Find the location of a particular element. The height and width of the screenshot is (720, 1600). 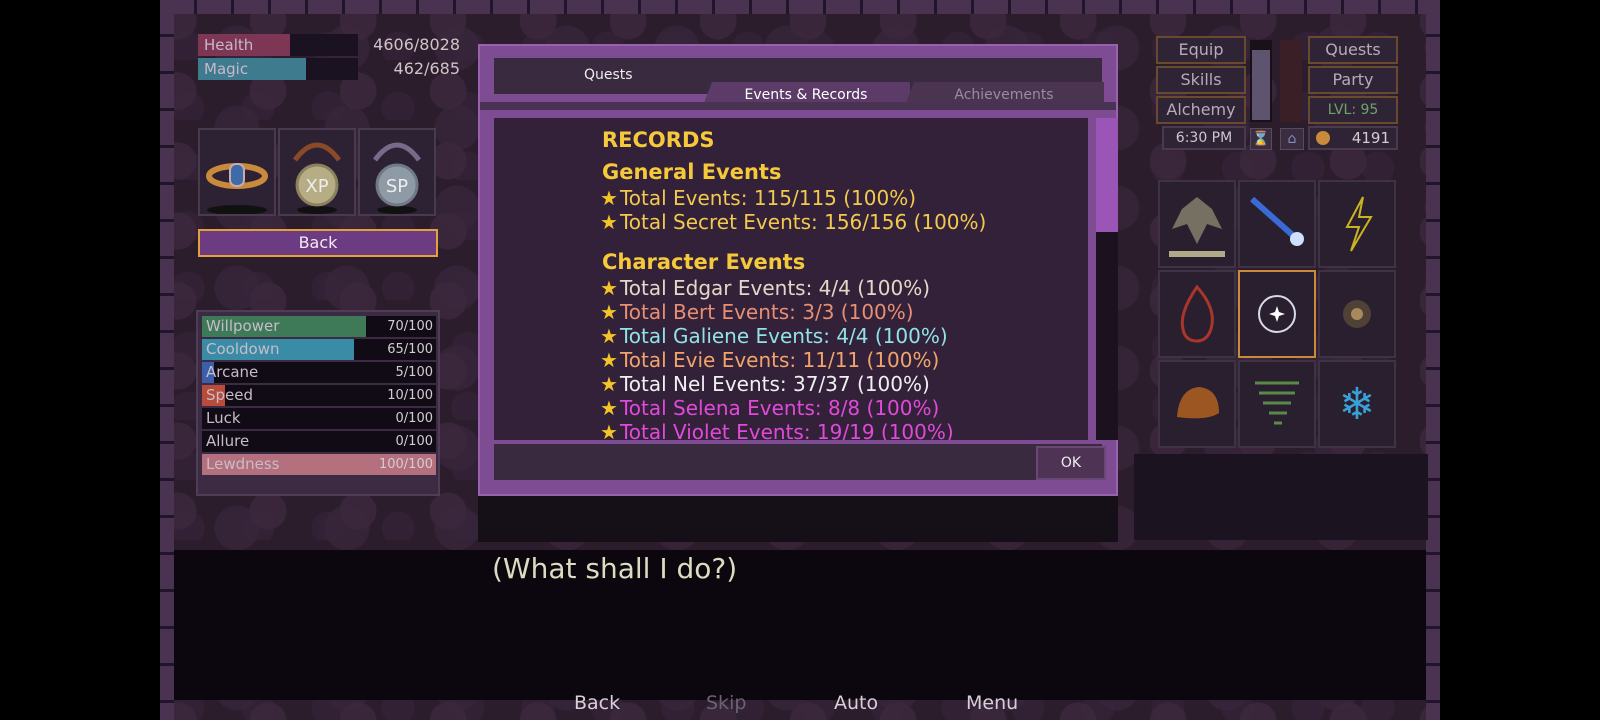

tornado-icon is located at coordinates (1277, 403).